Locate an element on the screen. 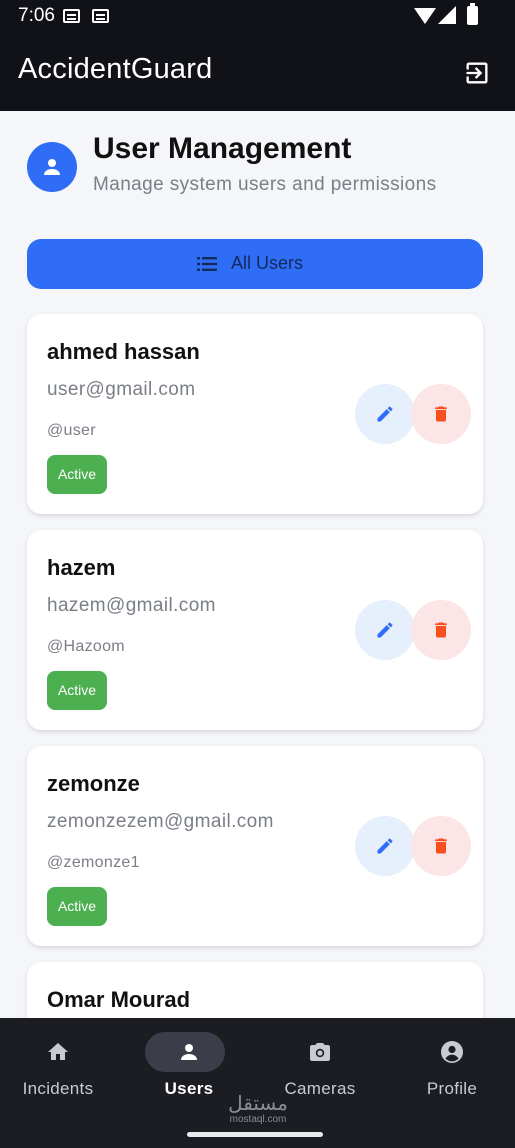 The height and width of the screenshot is (1148, 515). app-bar: AccidentGuard is located at coordinates (257, 71).